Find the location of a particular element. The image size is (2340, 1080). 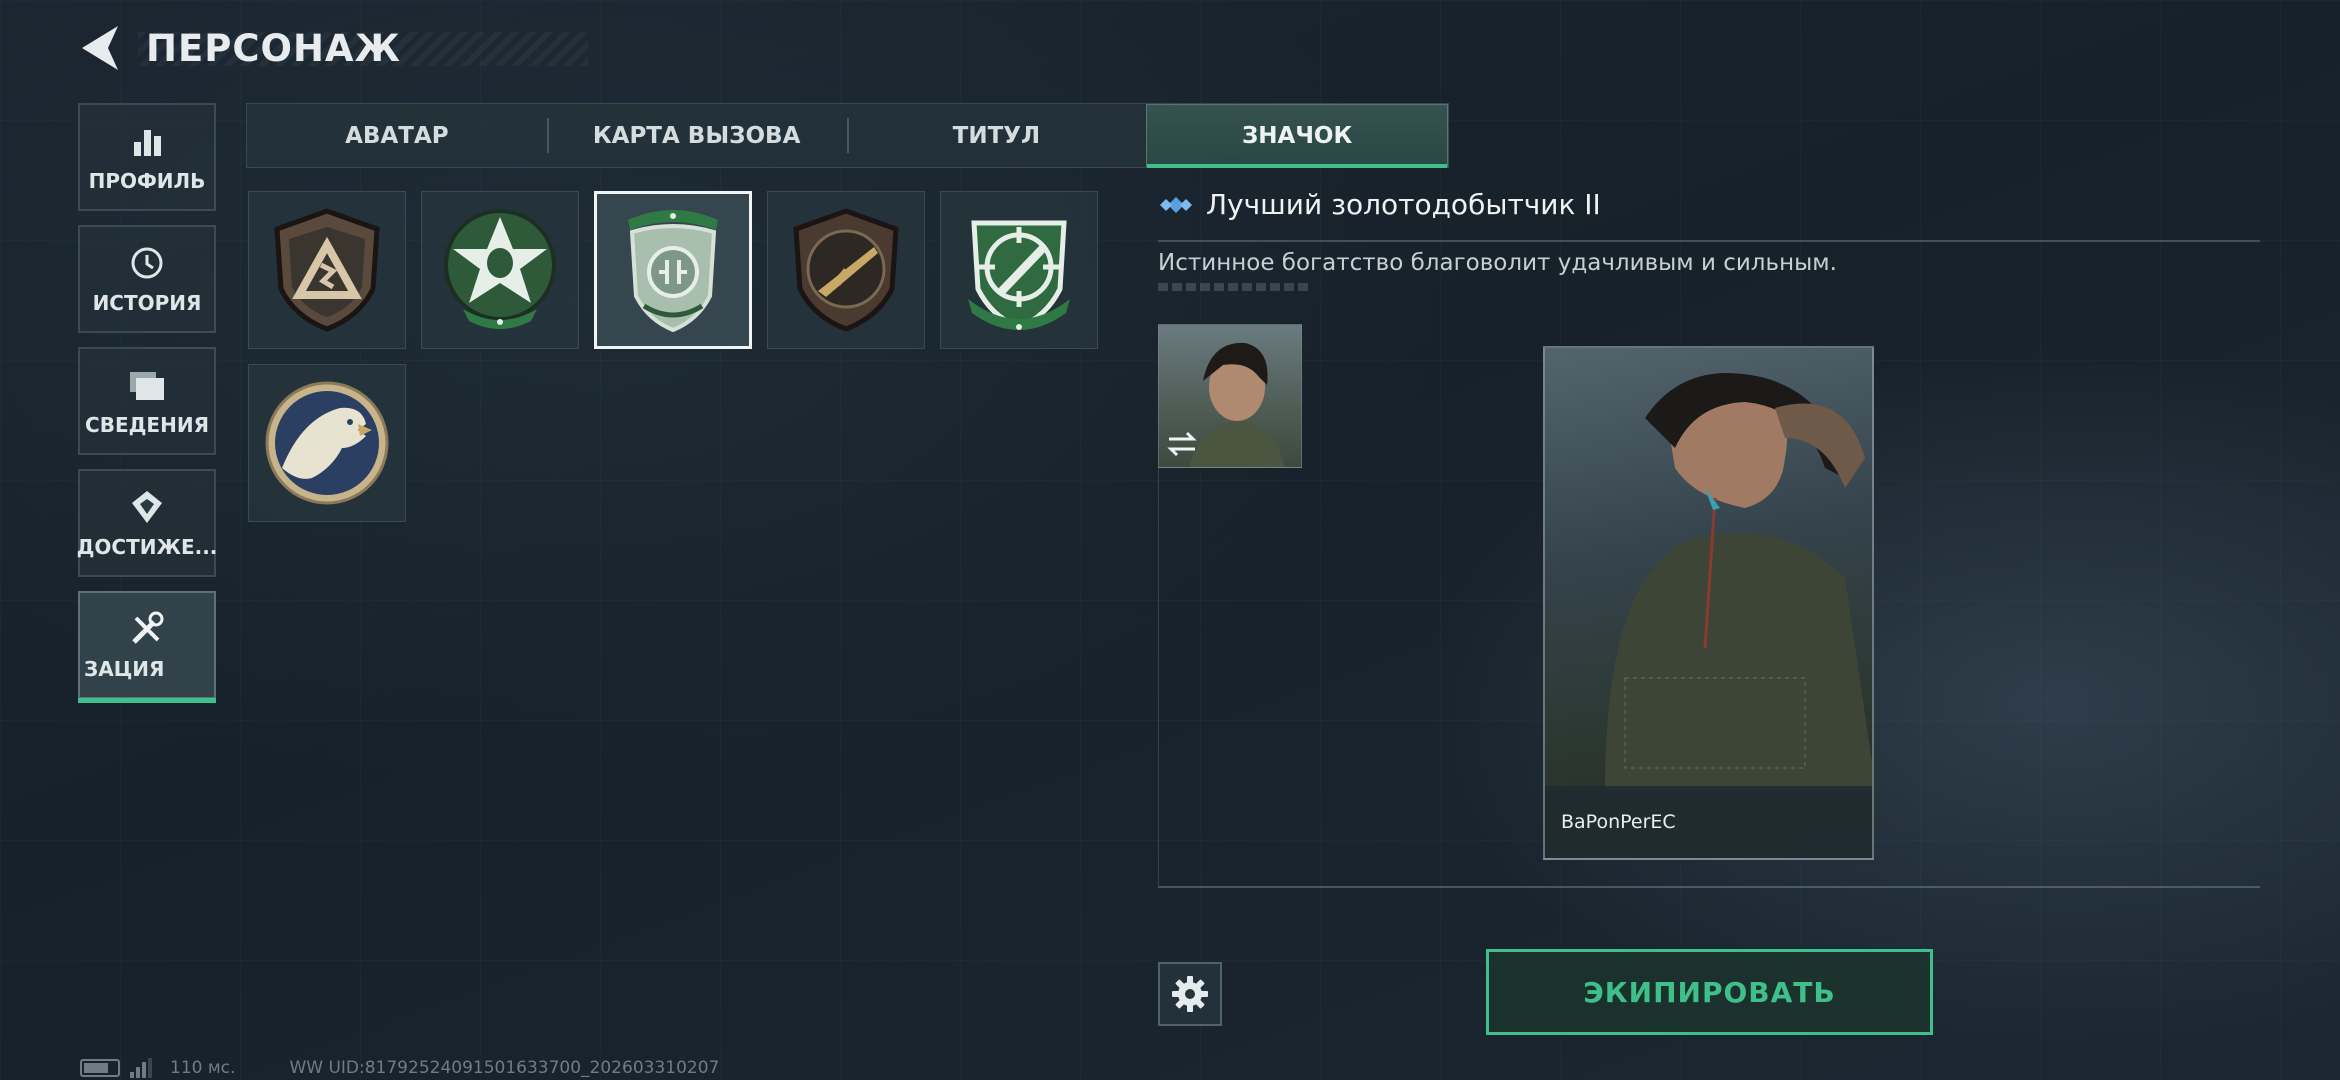

signal-icon is located at coordinates (141, 1068).